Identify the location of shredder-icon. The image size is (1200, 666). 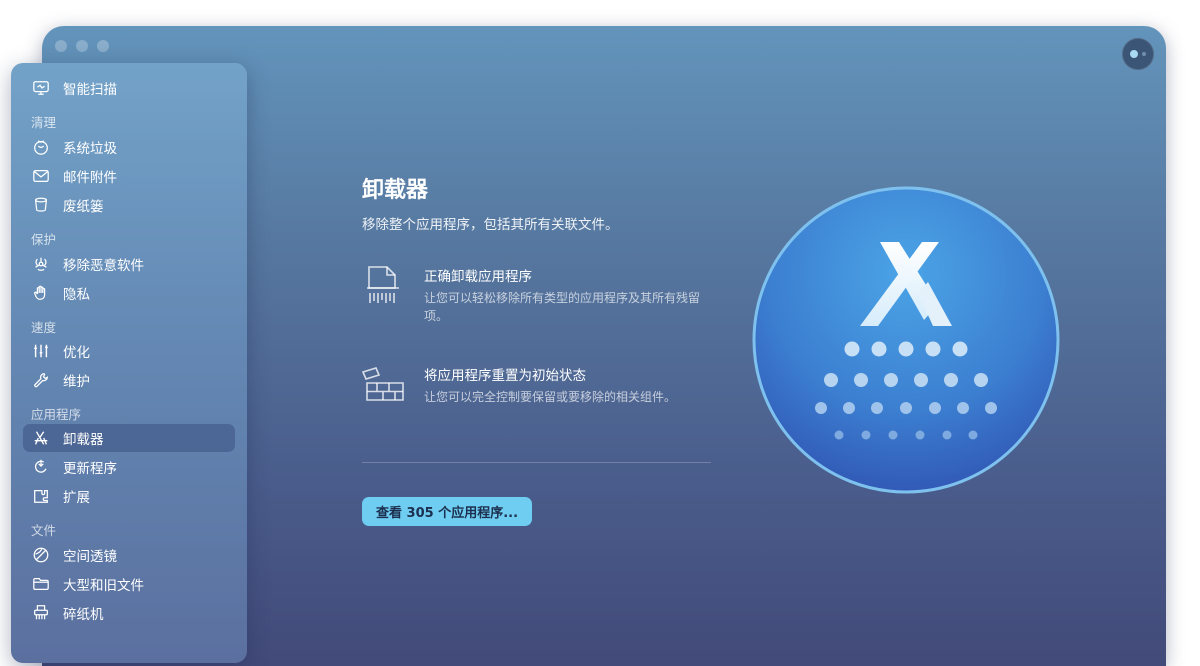
(41, 613).